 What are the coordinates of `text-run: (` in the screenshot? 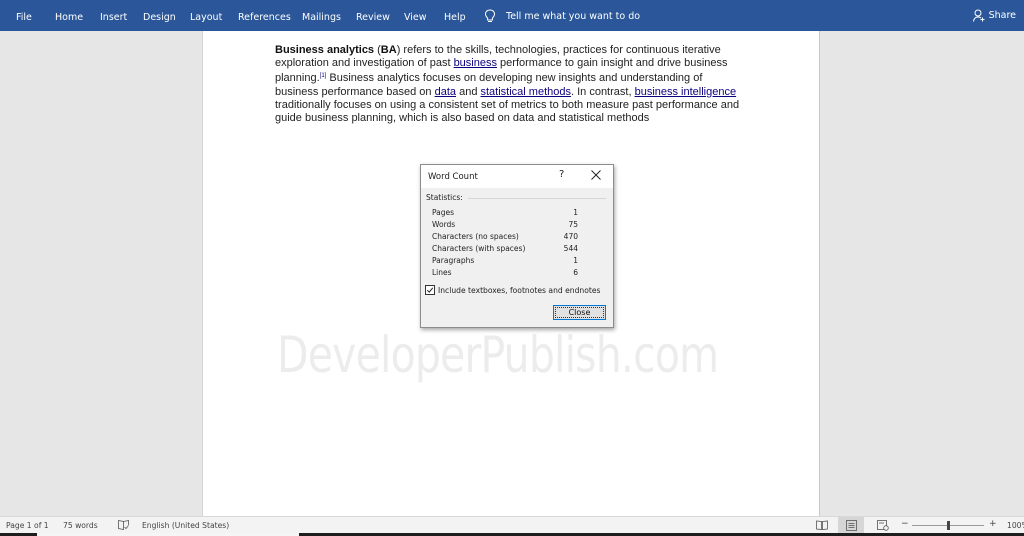 It's located at (377, 50).